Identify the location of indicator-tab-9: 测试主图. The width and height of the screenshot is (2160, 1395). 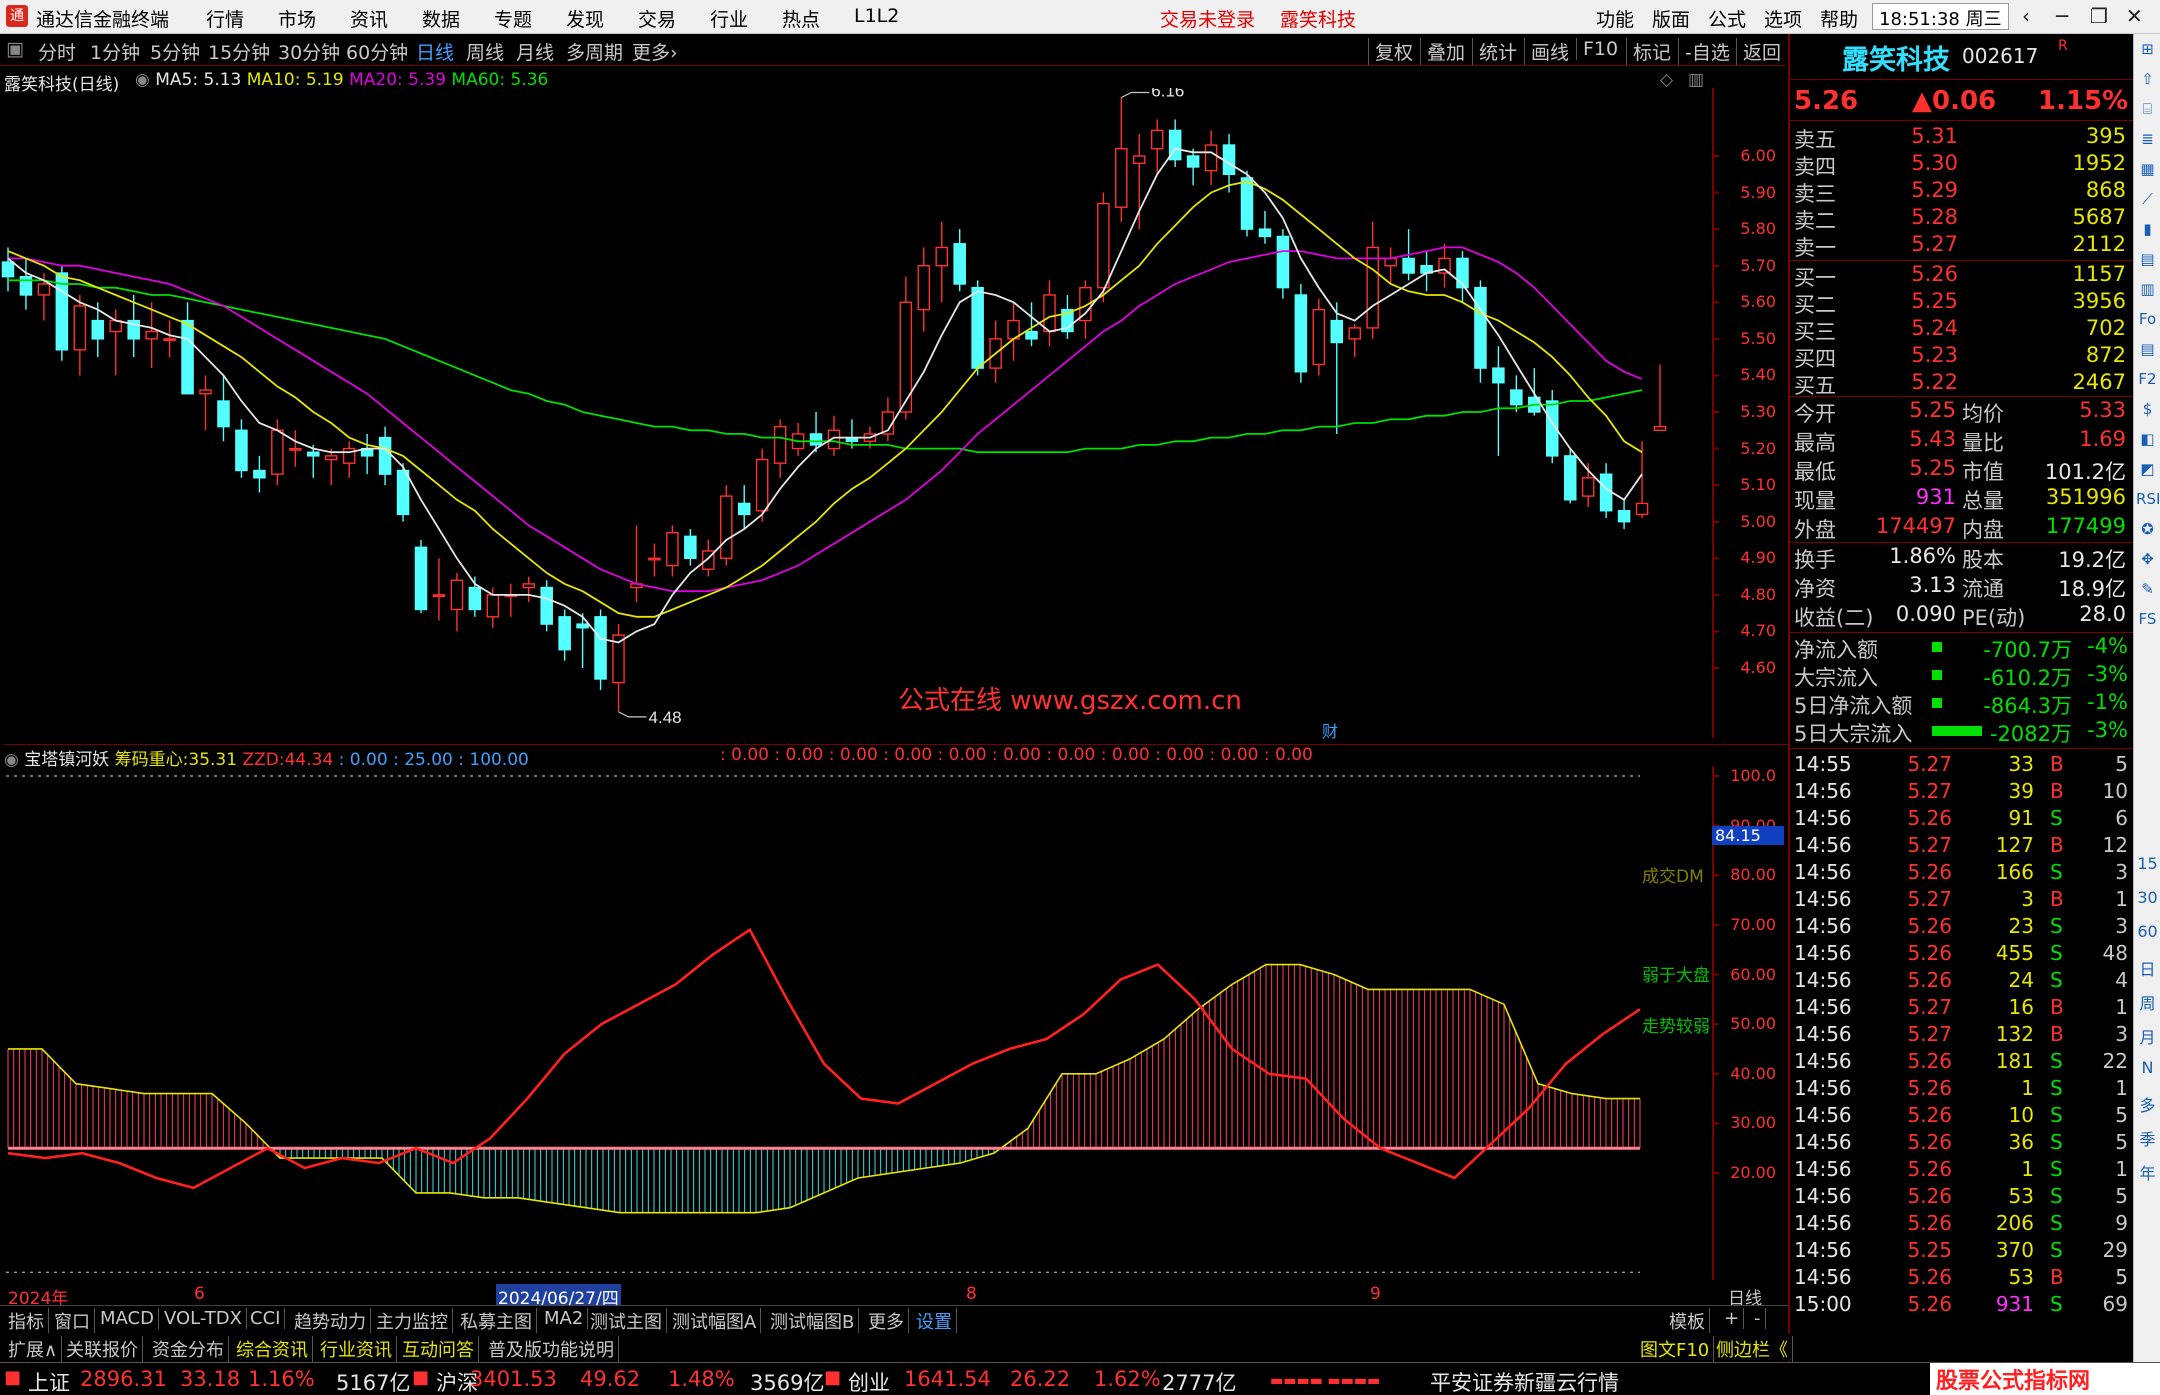
(626, 1321).